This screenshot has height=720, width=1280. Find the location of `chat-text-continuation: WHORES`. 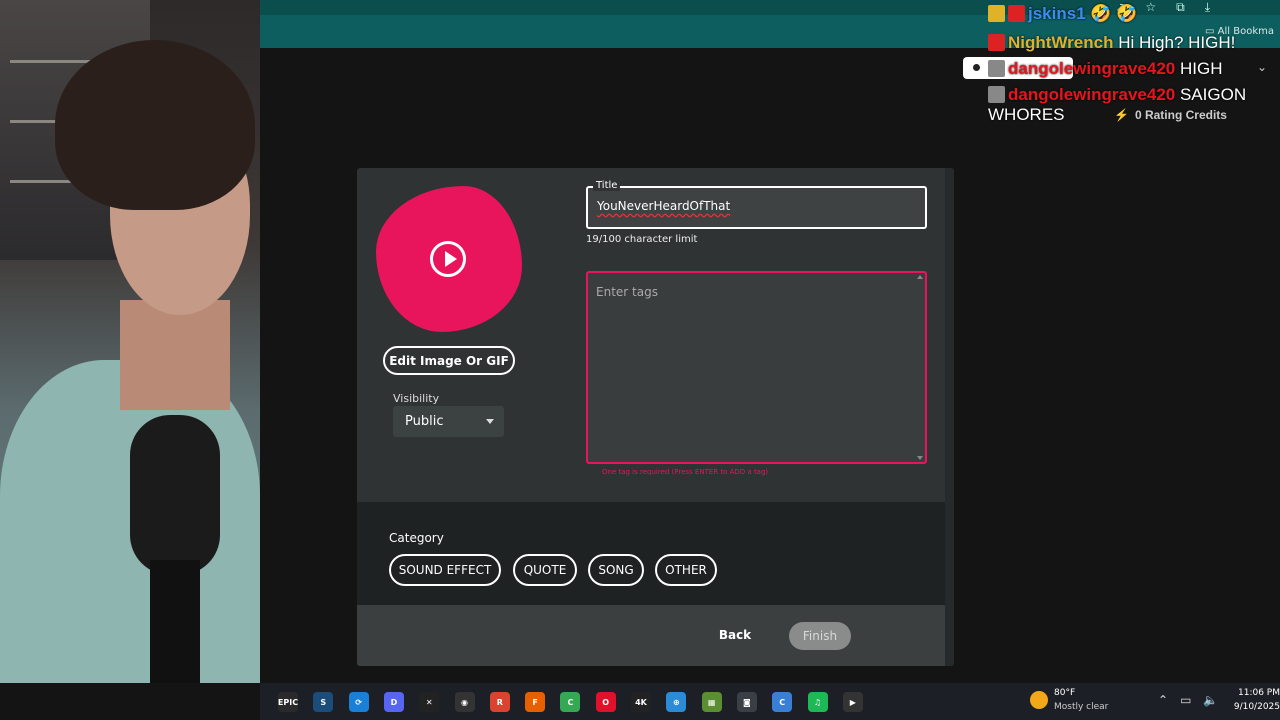

chat-text-continuation: WHORES is located at coordinates (1026, 114).